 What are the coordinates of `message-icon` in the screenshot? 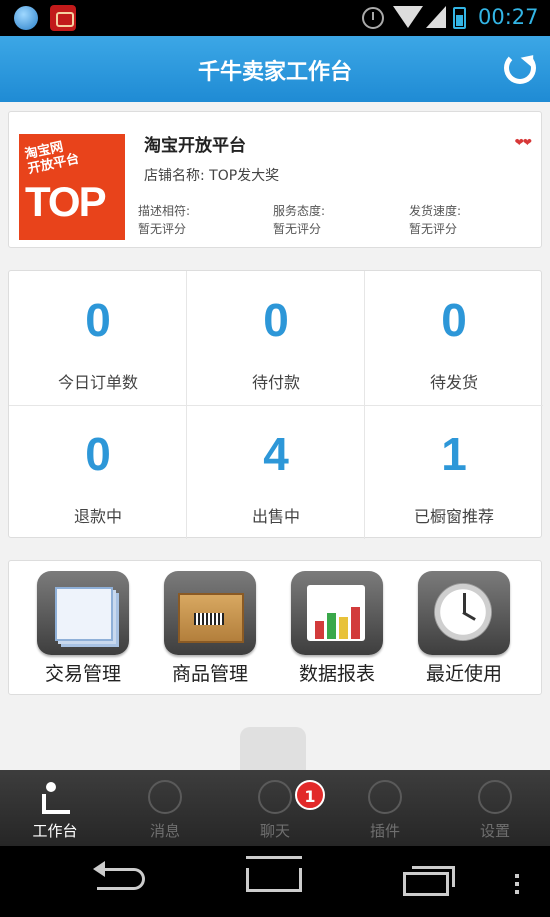 It's located at (165, 797).